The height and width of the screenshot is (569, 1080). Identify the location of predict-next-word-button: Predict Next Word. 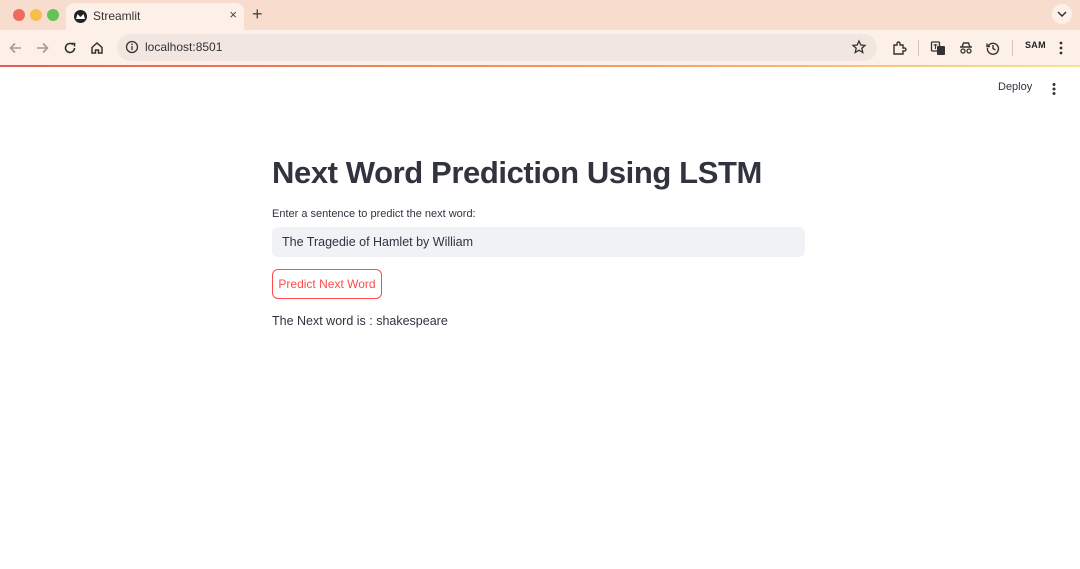
(327, 284).